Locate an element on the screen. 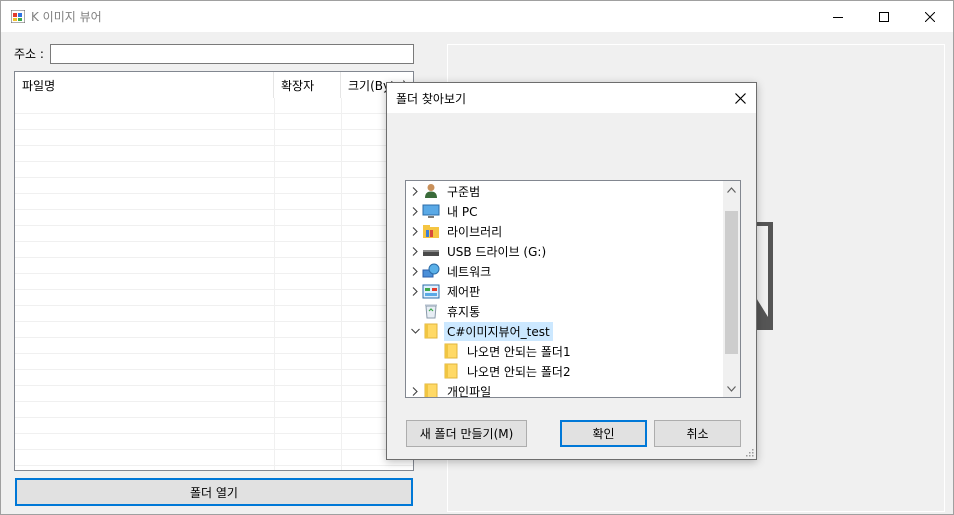 This screenshot has height=515, width=954. tree-item-label: 네트워크 is located at coordinates (469, 271).